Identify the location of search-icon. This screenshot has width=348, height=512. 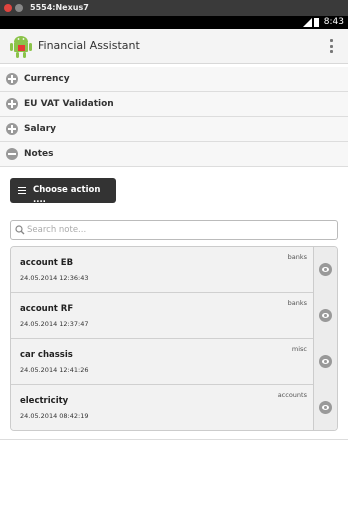
(20, 230).